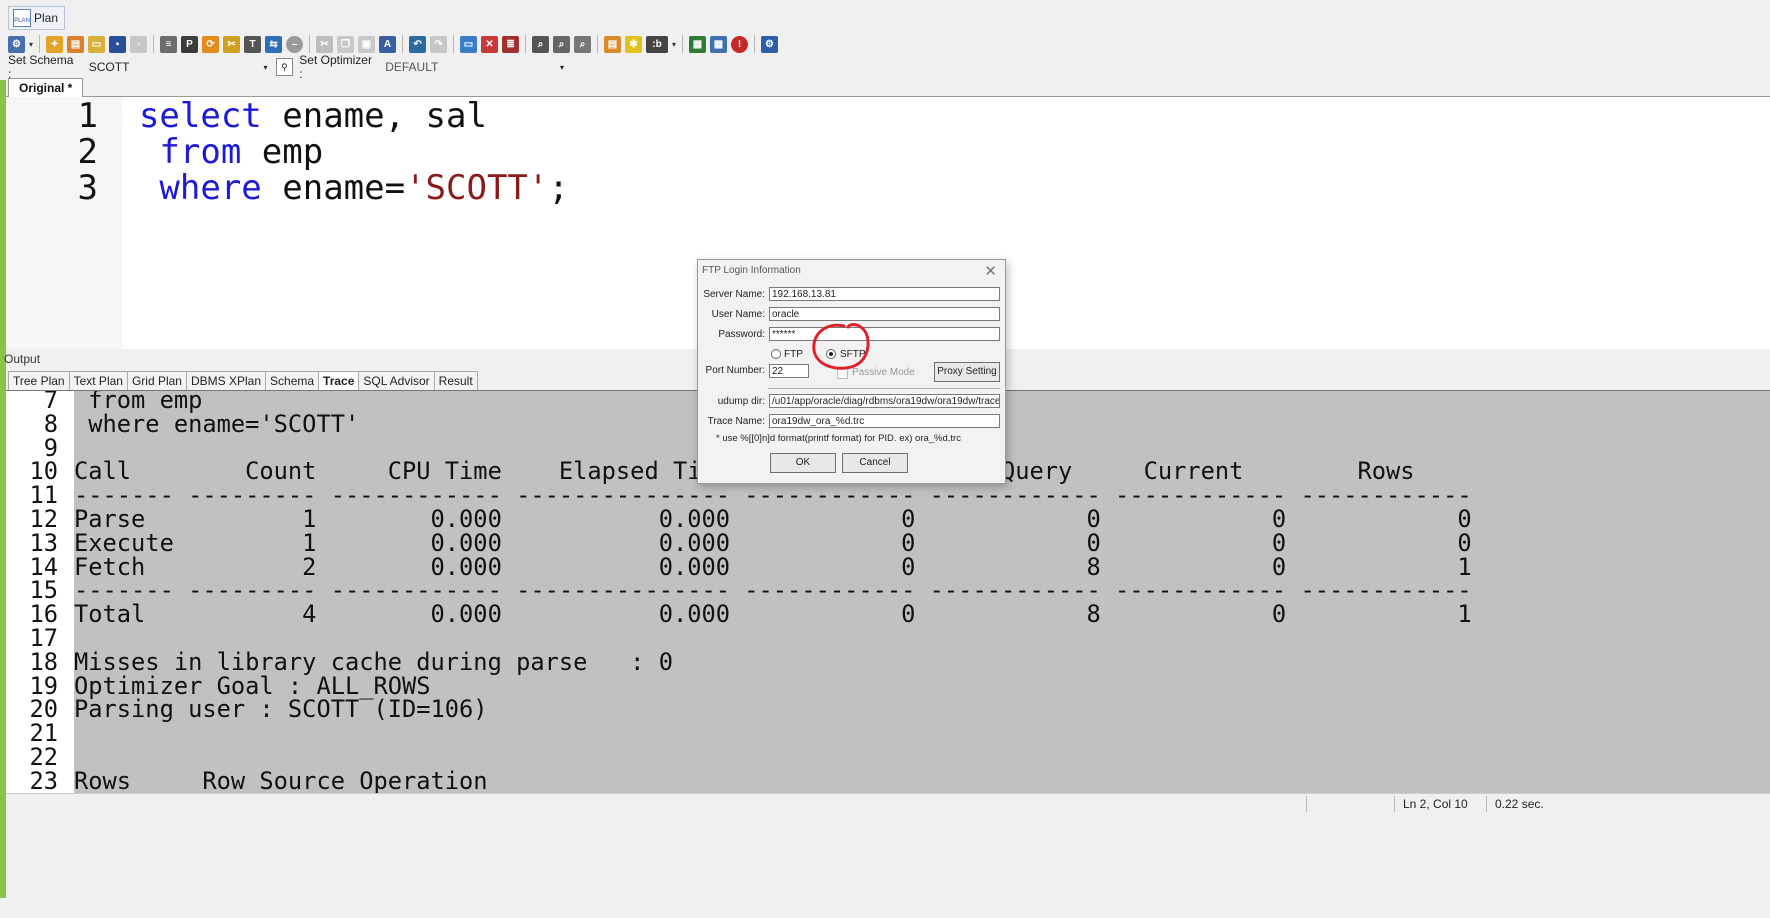 Image resolution: width=1770 pixels, height=918 pixels. What do you see at coordinates (657, 44) in the screenshot?
I see `bind-variable-icon: :b` at bounding box center [657, 44].